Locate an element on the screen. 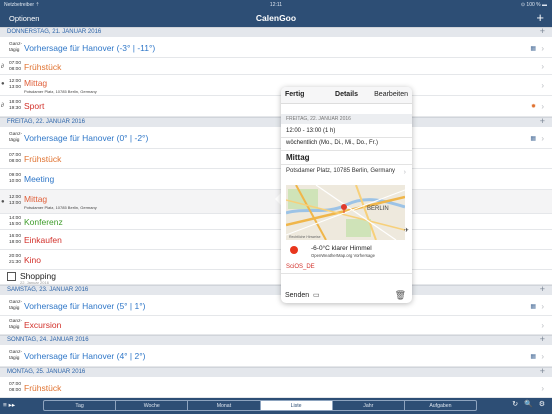 The image size is (552, 414). event-title: Einkaufen is located at coordinates (43, 240).